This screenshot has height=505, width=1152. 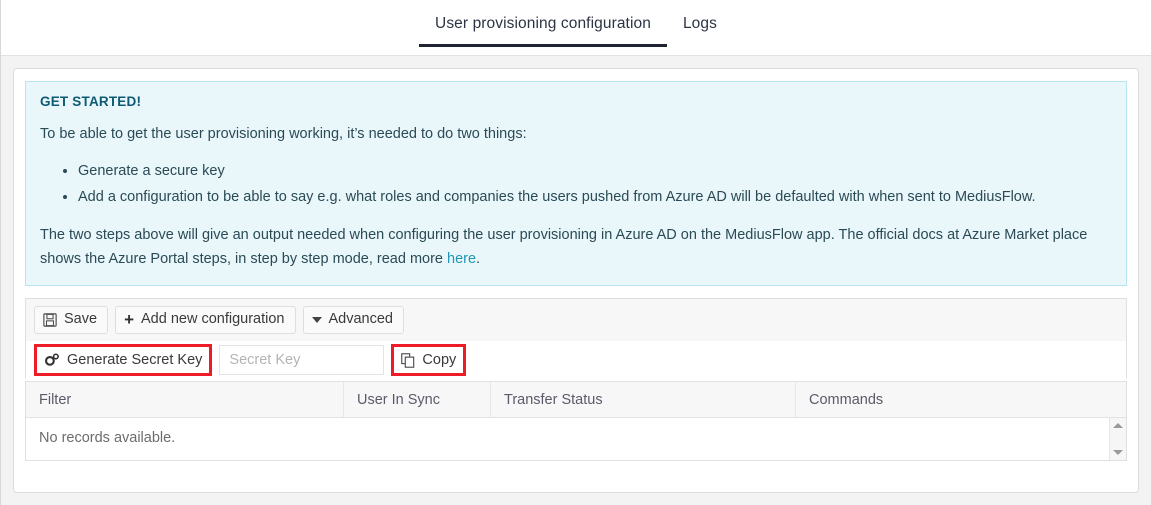 I want to click on generate-secret-key-button: Generate Secret Key, so click(x=123, y=360).